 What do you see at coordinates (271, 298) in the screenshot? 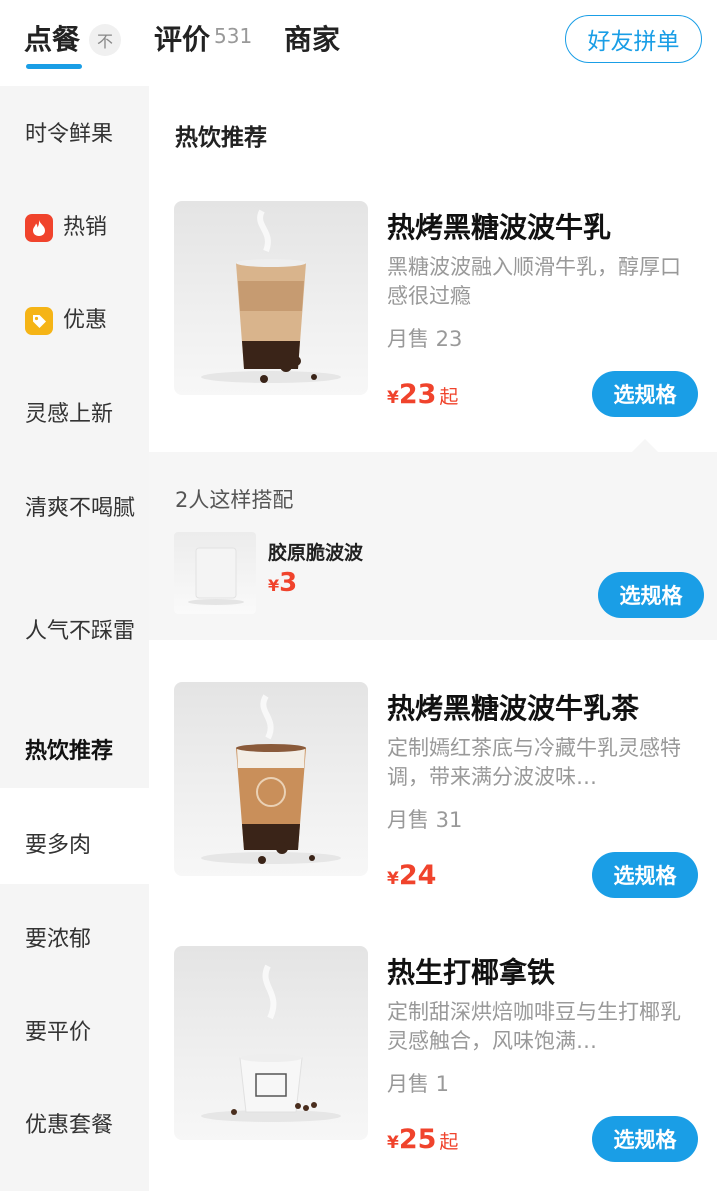
I see `product-image-brown-sugar-milk` at bounding box center [271, 298].